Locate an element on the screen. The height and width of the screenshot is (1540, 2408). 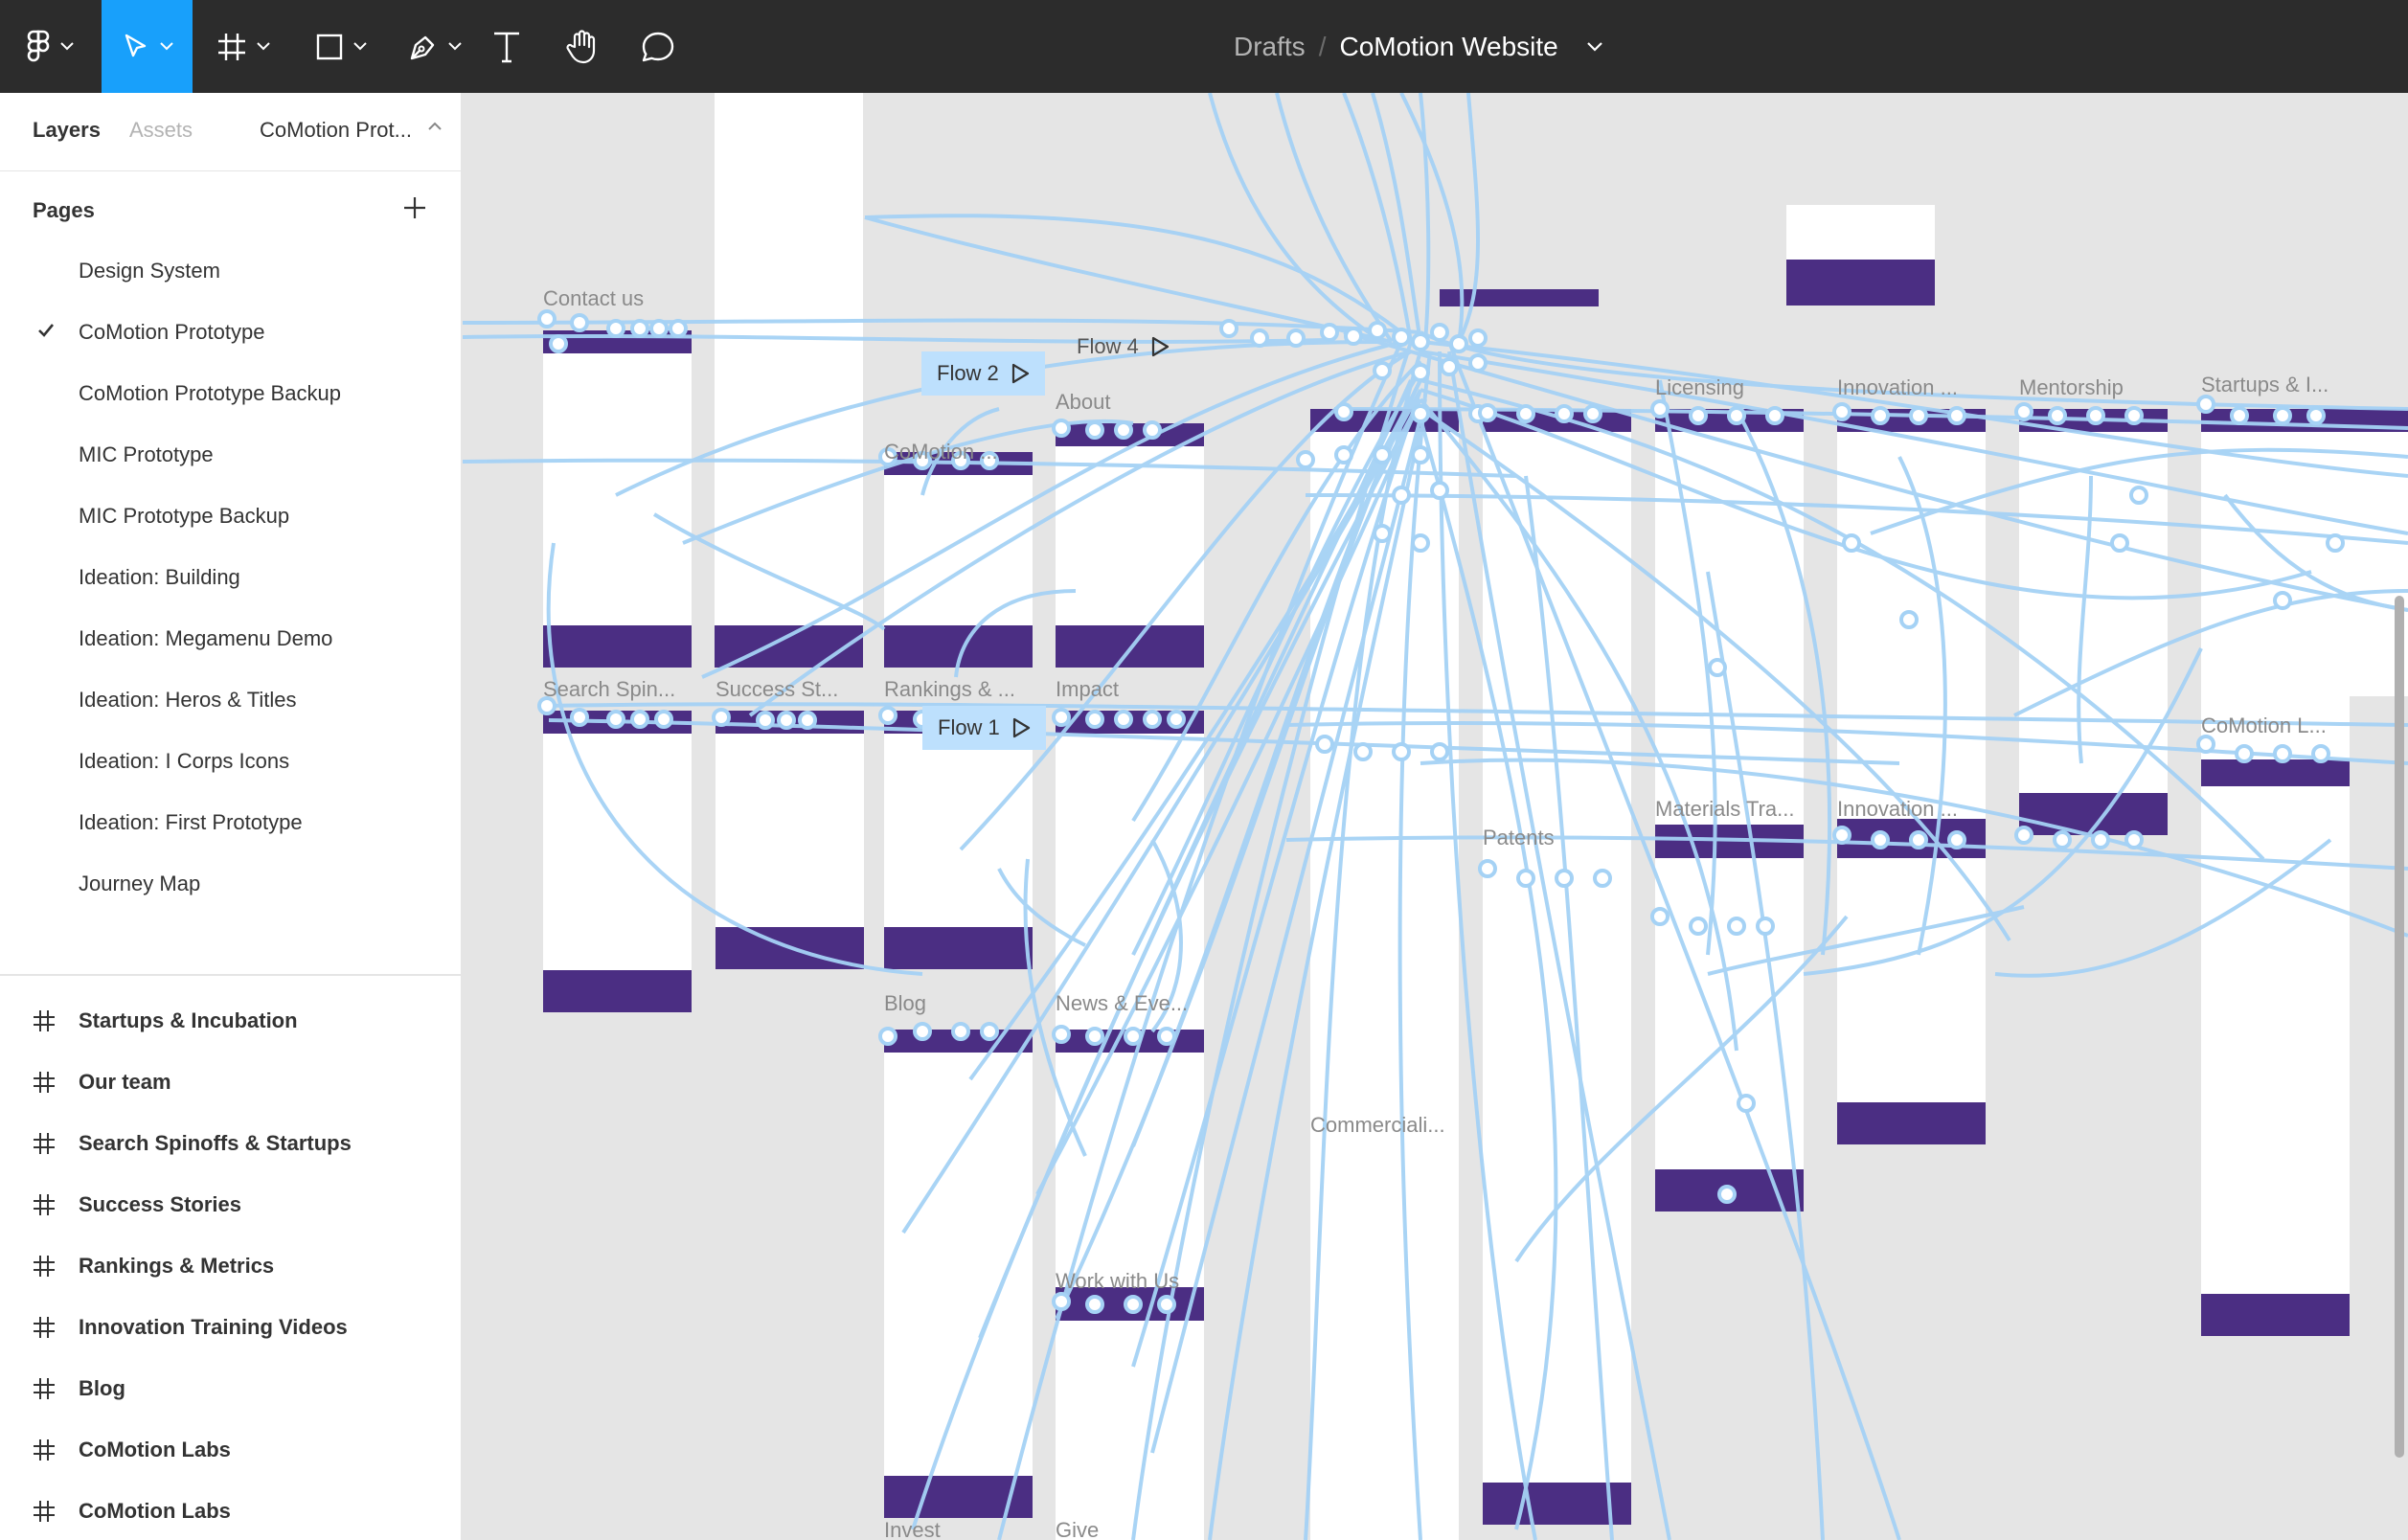
layer-frame-label: Search Spinoffs & Startups is located at coordinates (215, 1143).